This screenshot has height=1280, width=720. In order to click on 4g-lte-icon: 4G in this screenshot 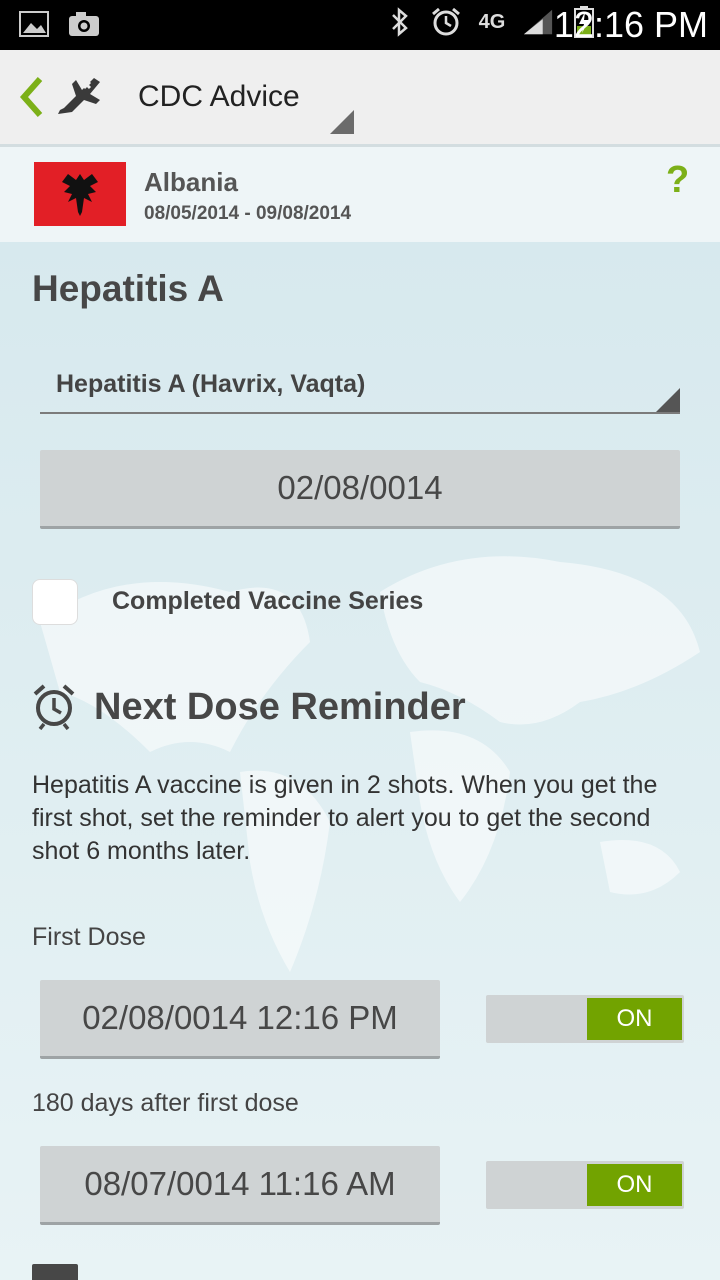, I will do `click(492, 21)`.